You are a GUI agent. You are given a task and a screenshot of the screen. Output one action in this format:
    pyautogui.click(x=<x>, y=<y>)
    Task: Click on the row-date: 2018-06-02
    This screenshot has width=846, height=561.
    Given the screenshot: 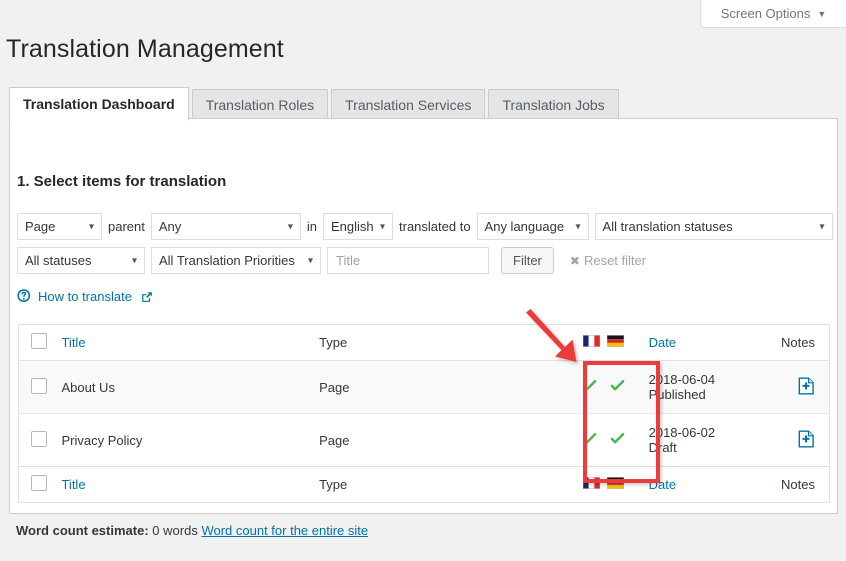 What is the action you would take?
    pyautogui.click(x=682, y=432)
    